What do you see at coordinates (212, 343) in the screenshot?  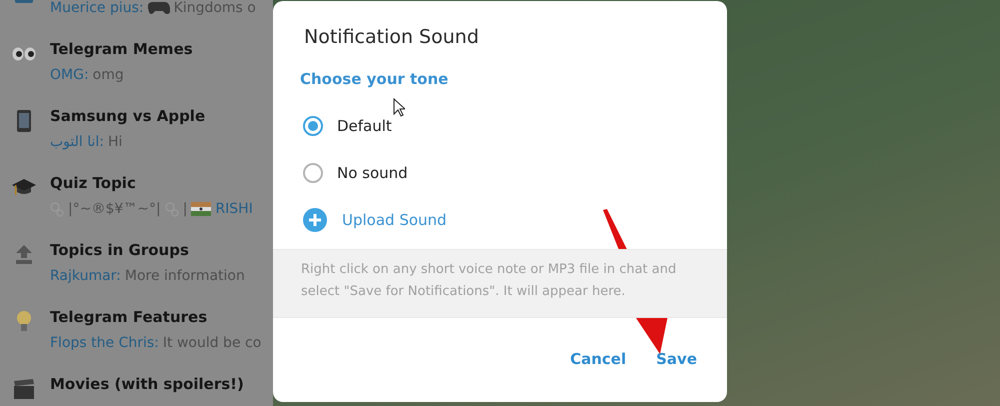 I see `message-preview: It would be co` at bounding box center [212, 343].